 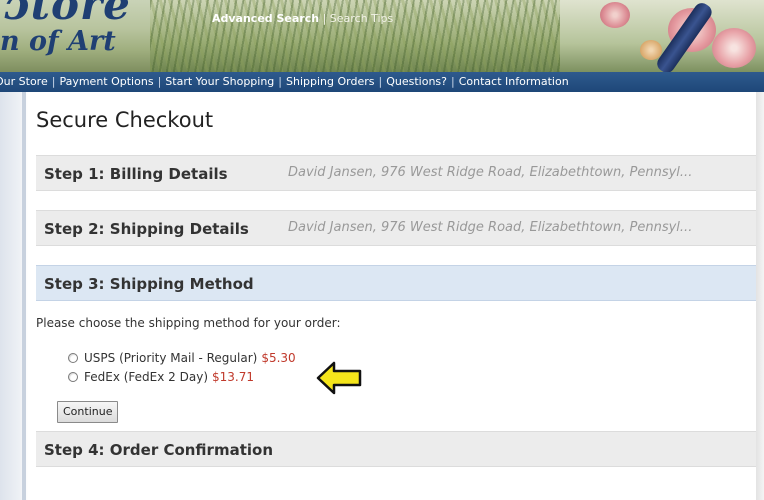 What do you see at coordinates (396, 283) in the screenshot?
I see `step-shipping-method: Step 3: Shipping Method` at bounding box center [396, 283].